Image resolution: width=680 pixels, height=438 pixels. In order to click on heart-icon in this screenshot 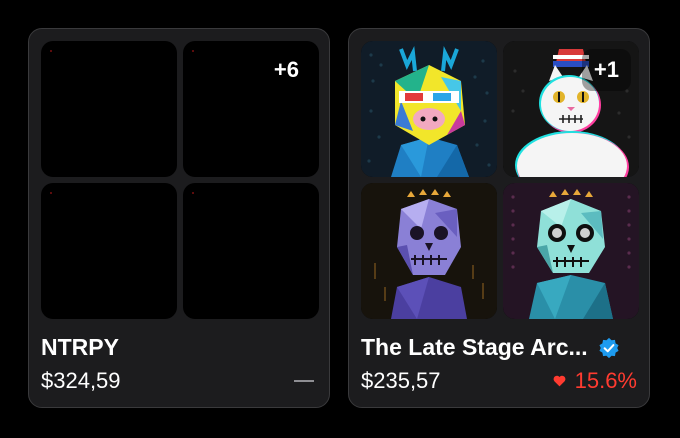, I will do `click(559, 381)`.